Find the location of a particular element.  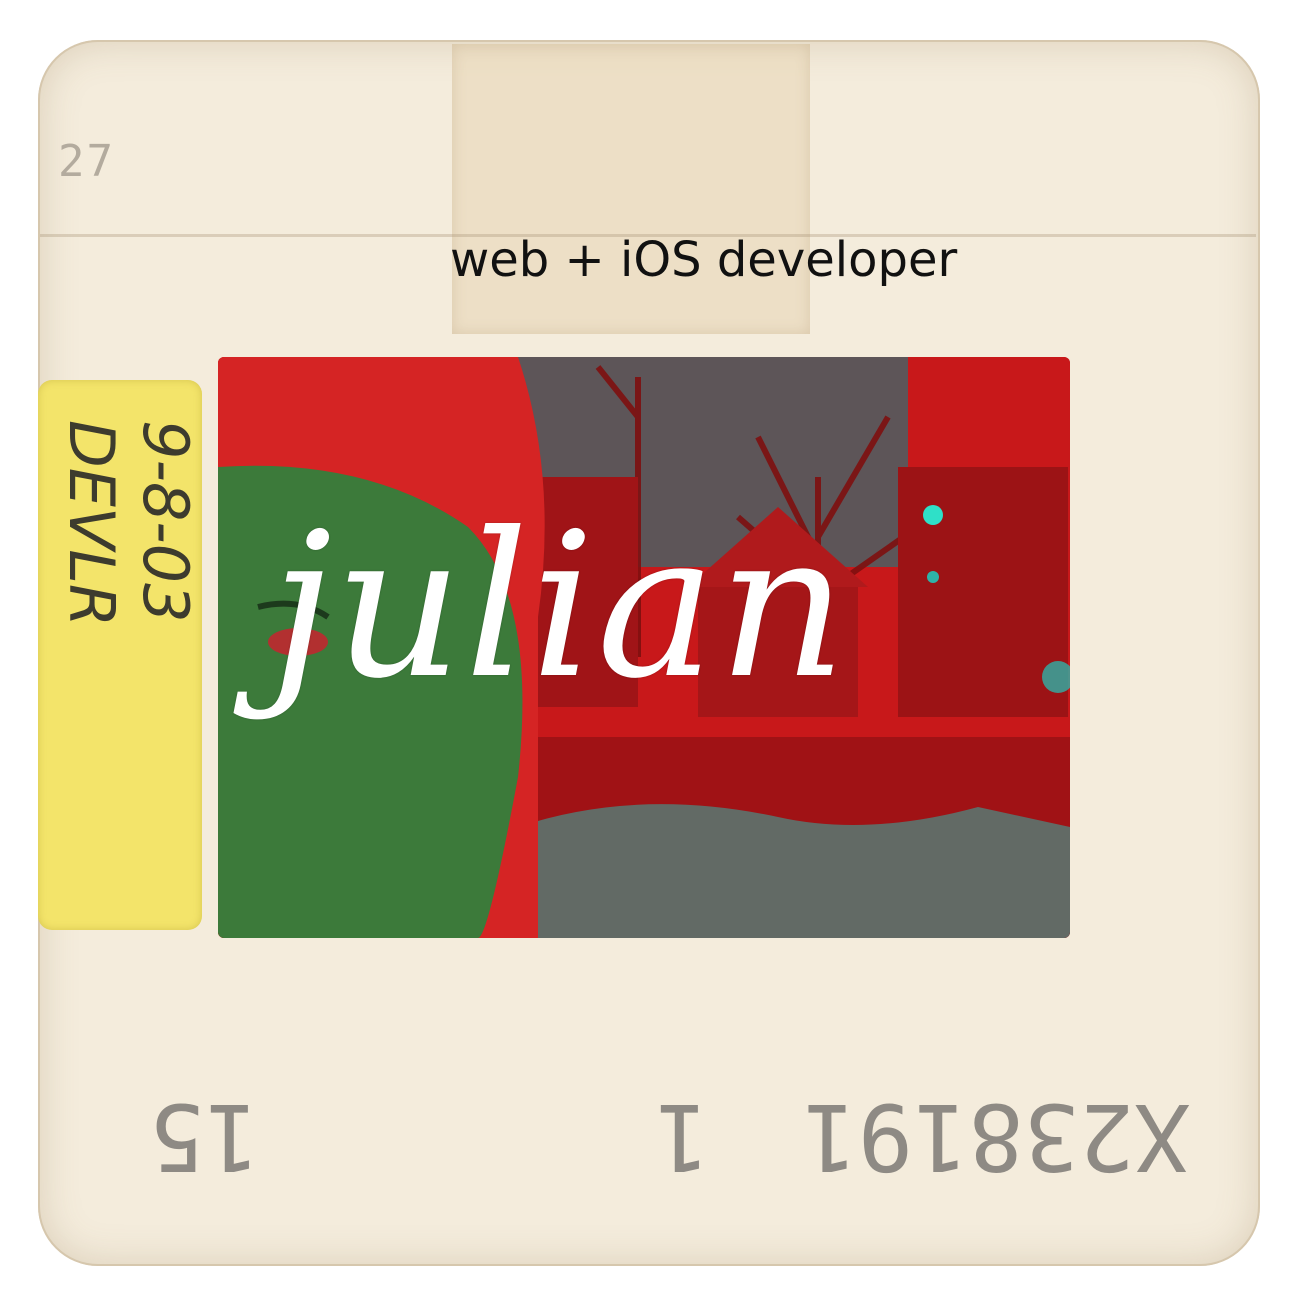

date-sticker: 9-8-03 DEVLR is located at coordinates (120, 655).